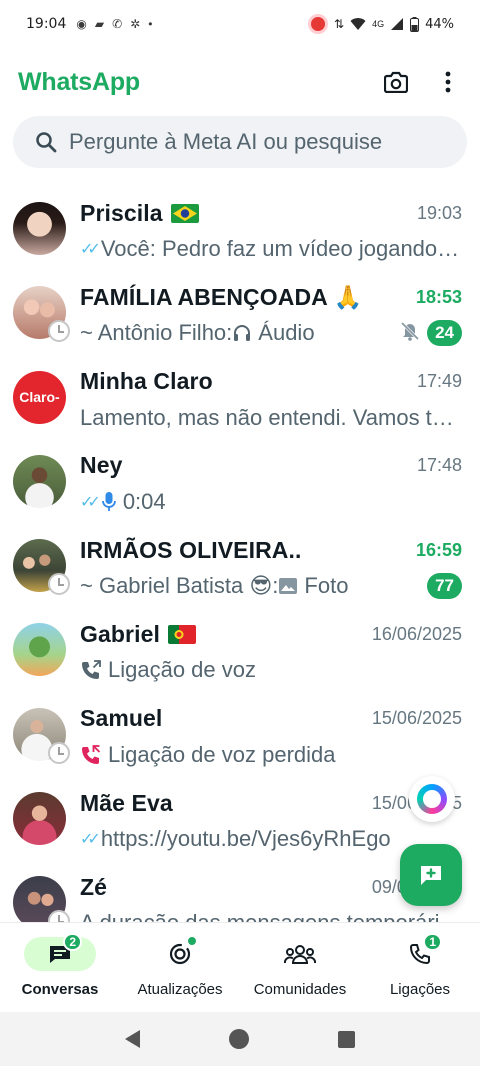  Describe the element at coordinates (221, 296) in the screenshot. I see `chat-name: FAMÍLIA ABENÇOADA 🙏` at that location.